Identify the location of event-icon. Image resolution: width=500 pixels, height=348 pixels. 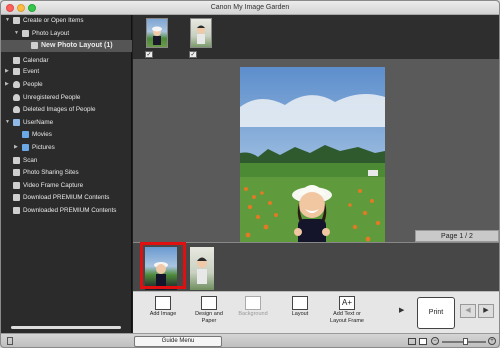
(16, 72).